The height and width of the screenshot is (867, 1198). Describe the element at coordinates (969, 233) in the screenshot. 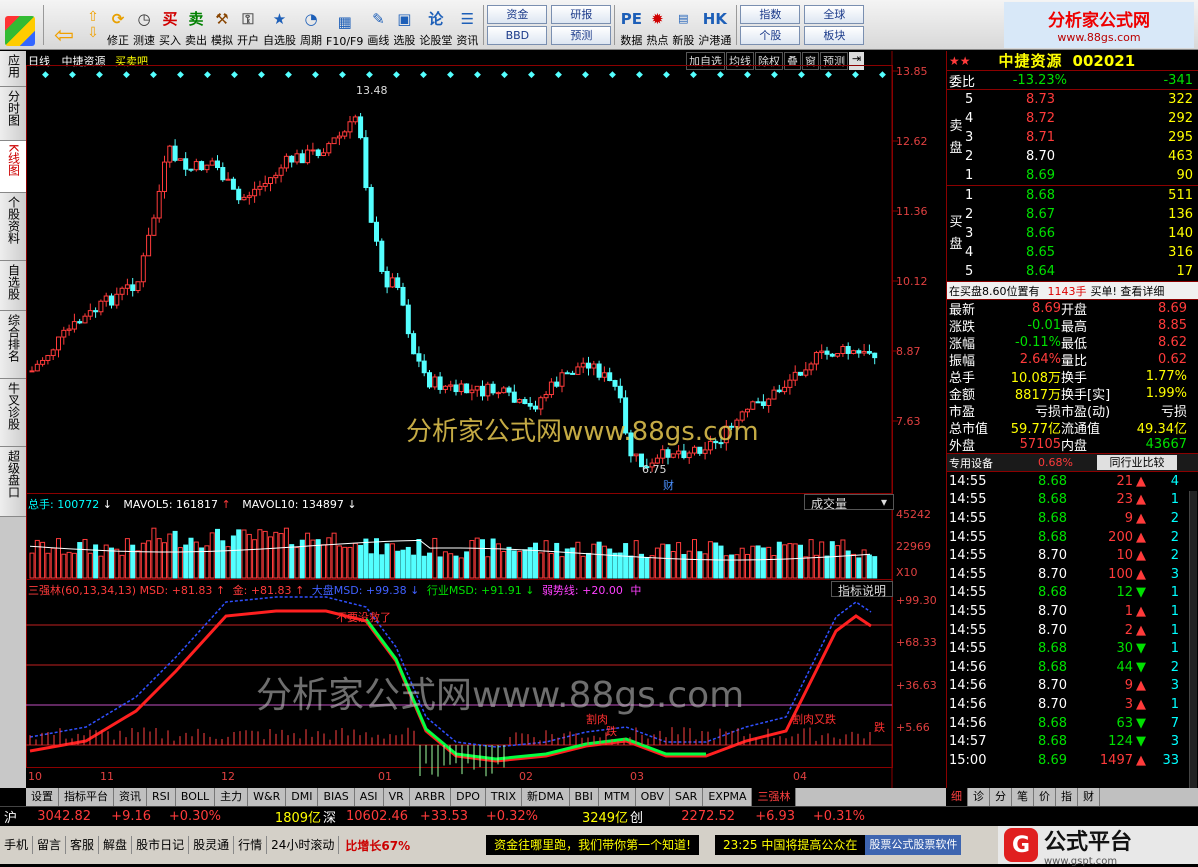

I see `order-level: 3` at that location.